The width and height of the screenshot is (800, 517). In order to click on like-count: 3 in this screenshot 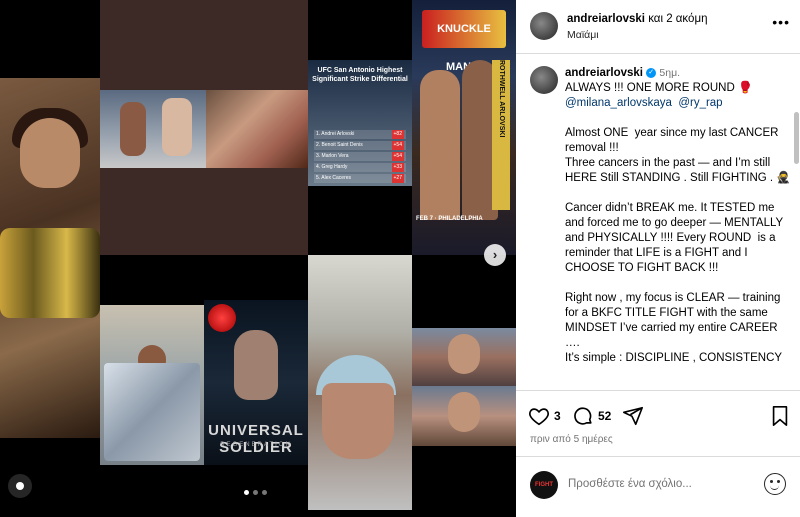, I will do `click(557, 416)`.